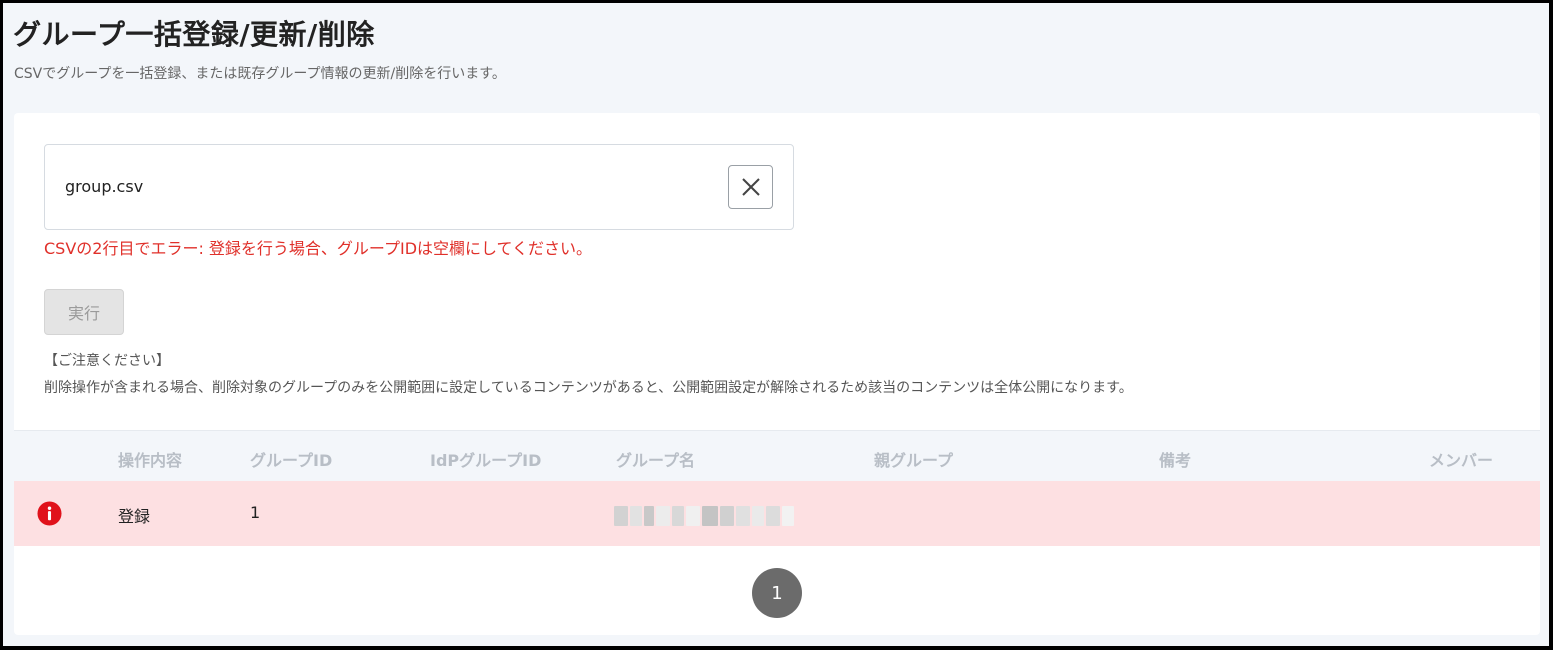 This screenshot has width=1553, height=650. I want to click on file-name: group.csv, so click(104, 186).